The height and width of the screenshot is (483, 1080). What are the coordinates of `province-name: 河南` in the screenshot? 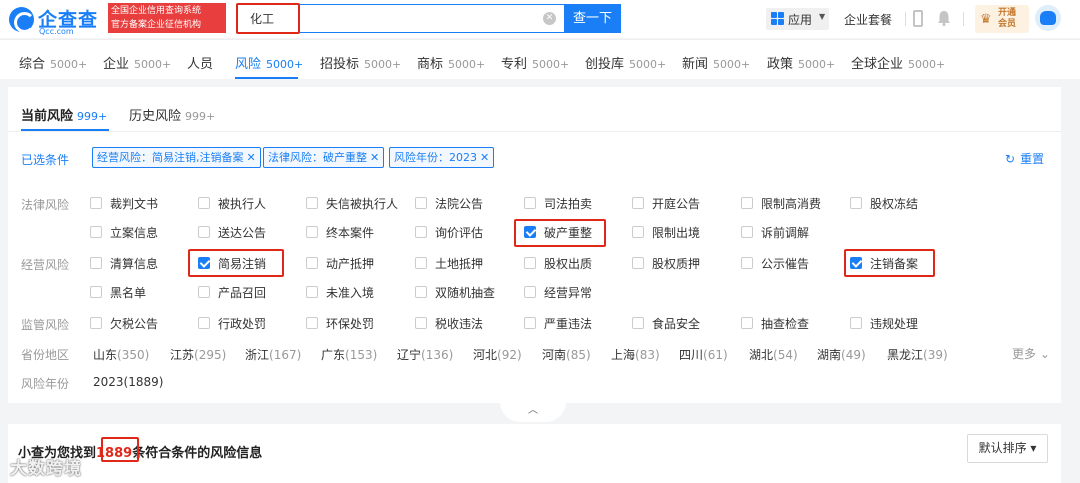 It's located at (554, 355).